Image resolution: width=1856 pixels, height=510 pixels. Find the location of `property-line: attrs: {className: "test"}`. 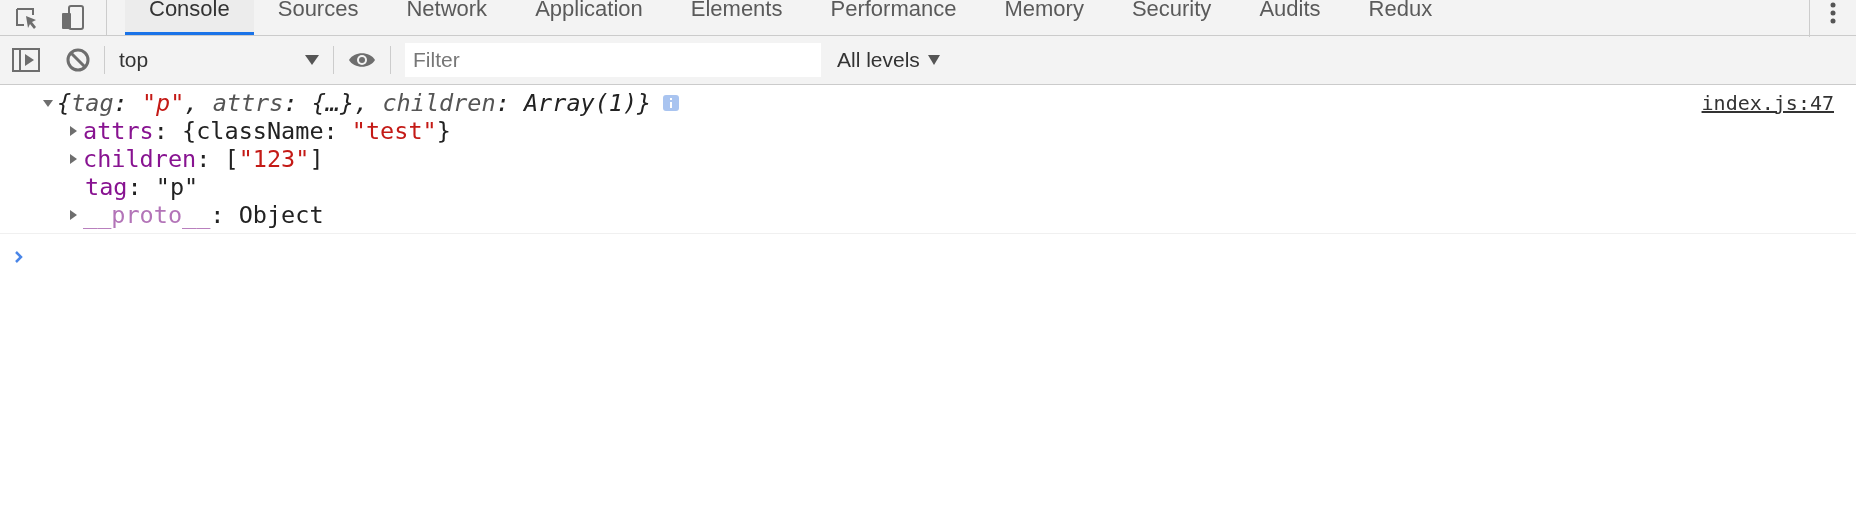

property-line: attrs: {className: "test"} is located at coordinates (267, 131).